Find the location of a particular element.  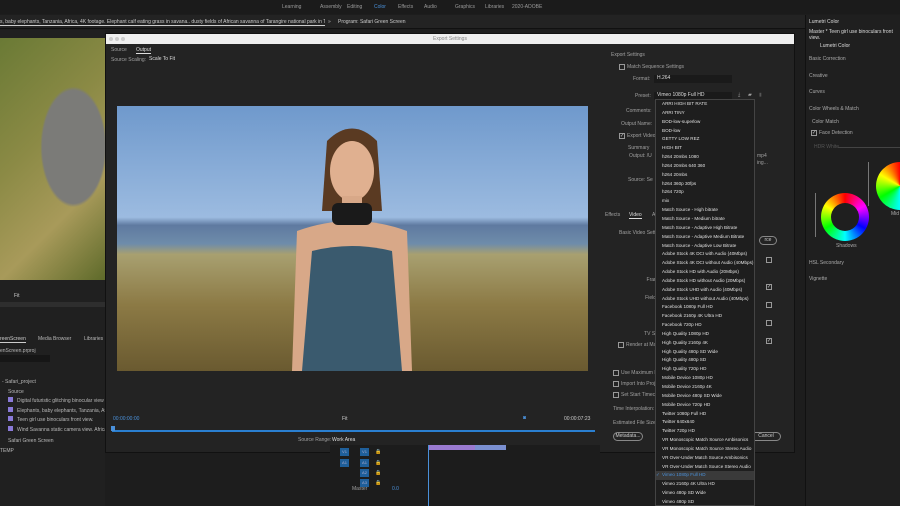

preset-option: h264 20mbs 1080 is located at coordinates (705, 157).